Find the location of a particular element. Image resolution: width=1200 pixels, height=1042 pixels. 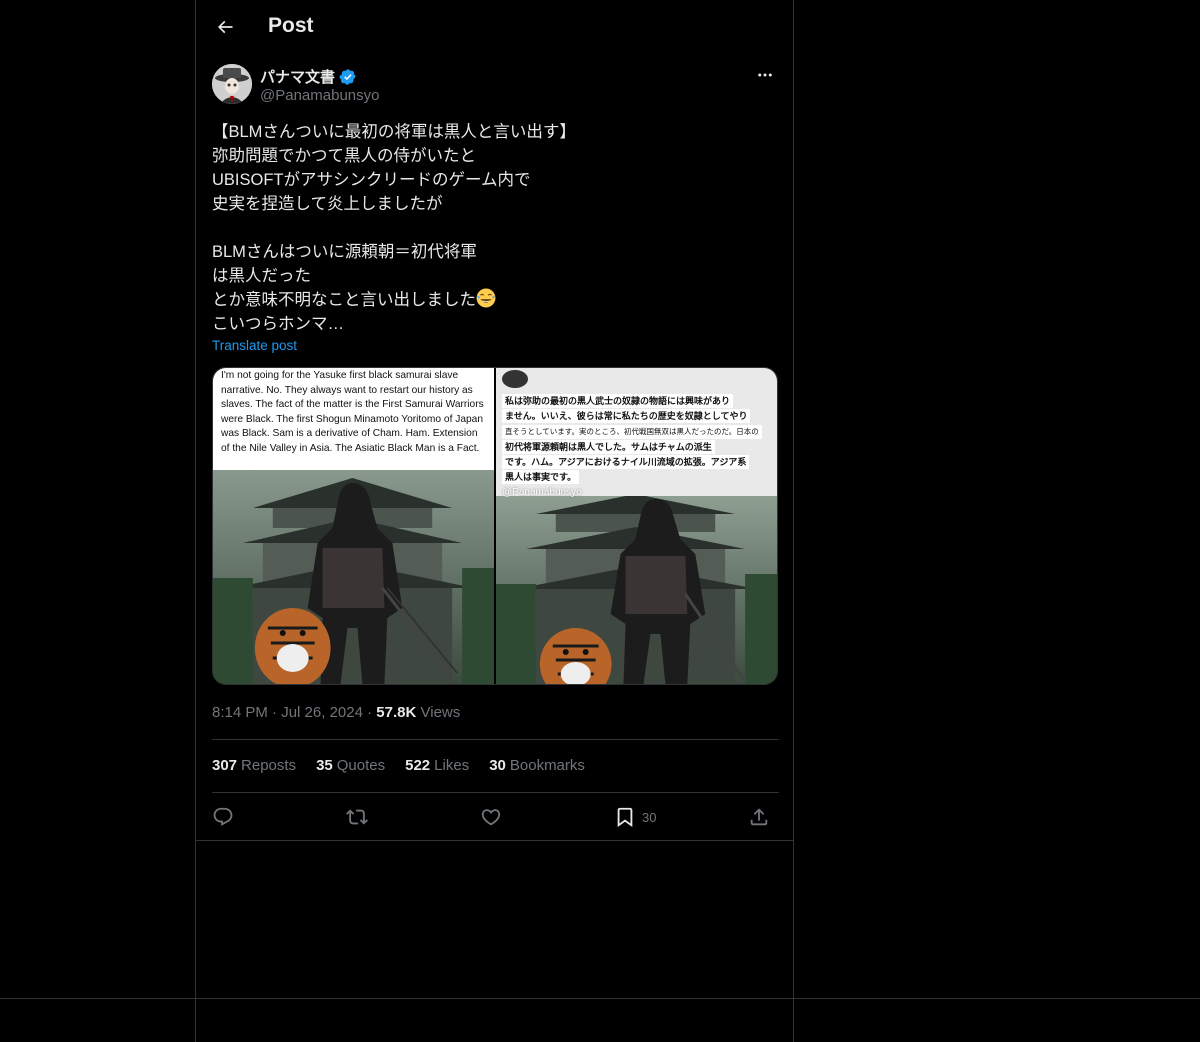

heart-icon is located at coordinates (491, 817).